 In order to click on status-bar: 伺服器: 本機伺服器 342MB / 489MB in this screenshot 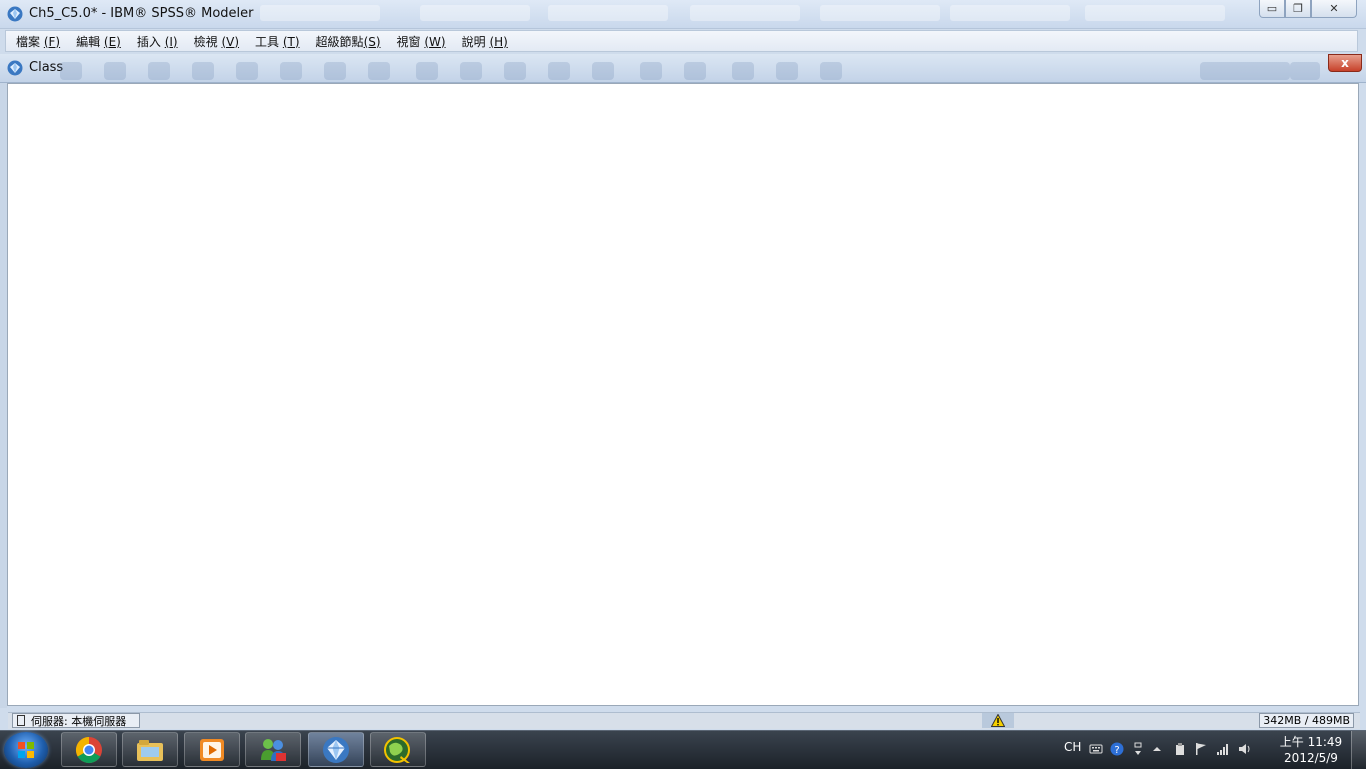, I will do `click(684, 720)`.